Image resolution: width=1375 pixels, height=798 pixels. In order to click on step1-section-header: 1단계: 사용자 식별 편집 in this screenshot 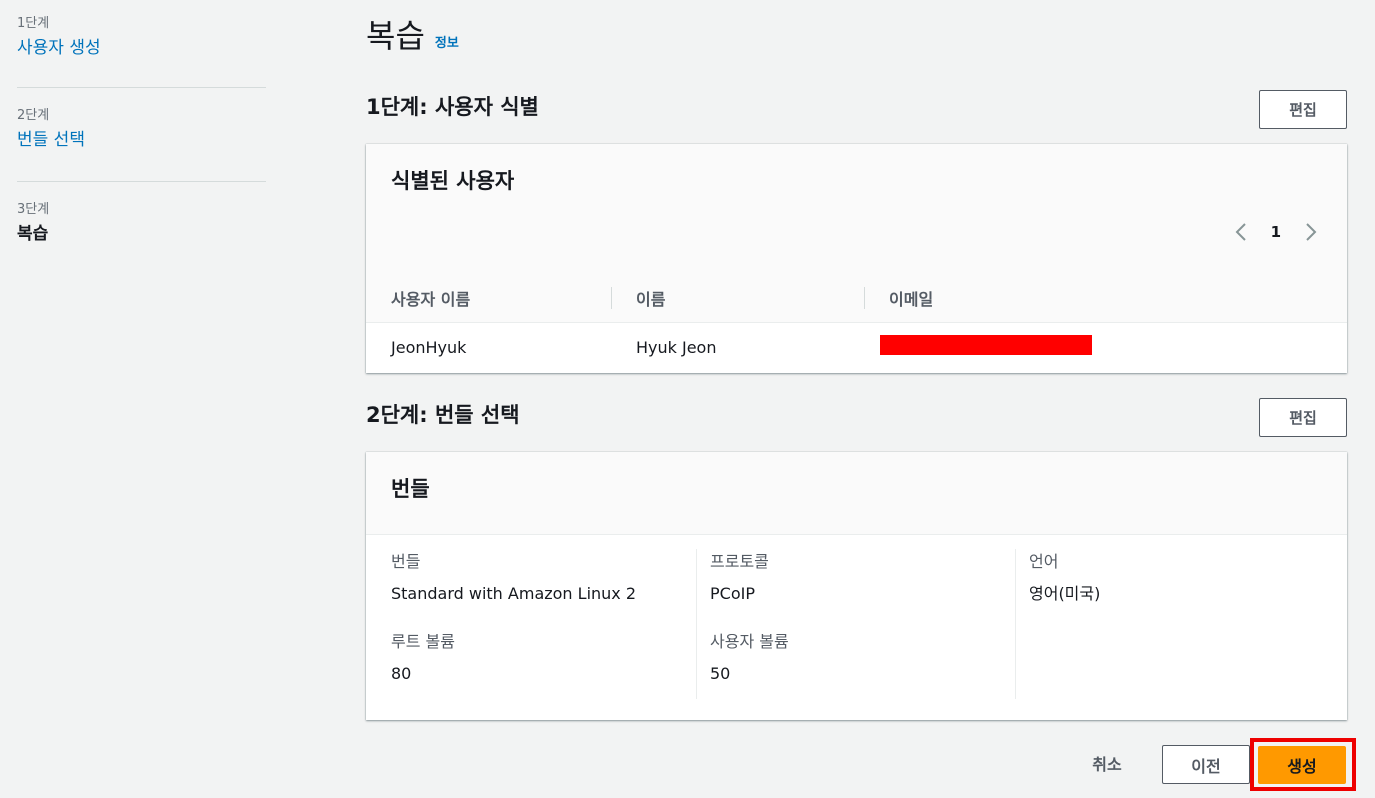, I will do `click(856, 110)`.